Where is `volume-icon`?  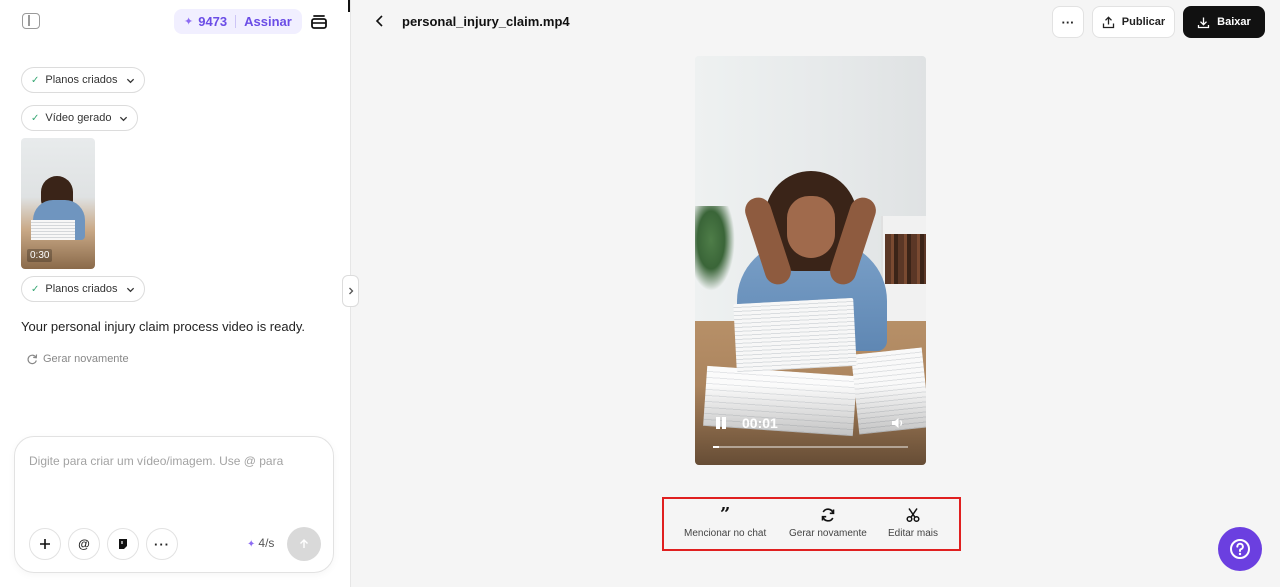
volume-icon is located at coordinates (898, 423).